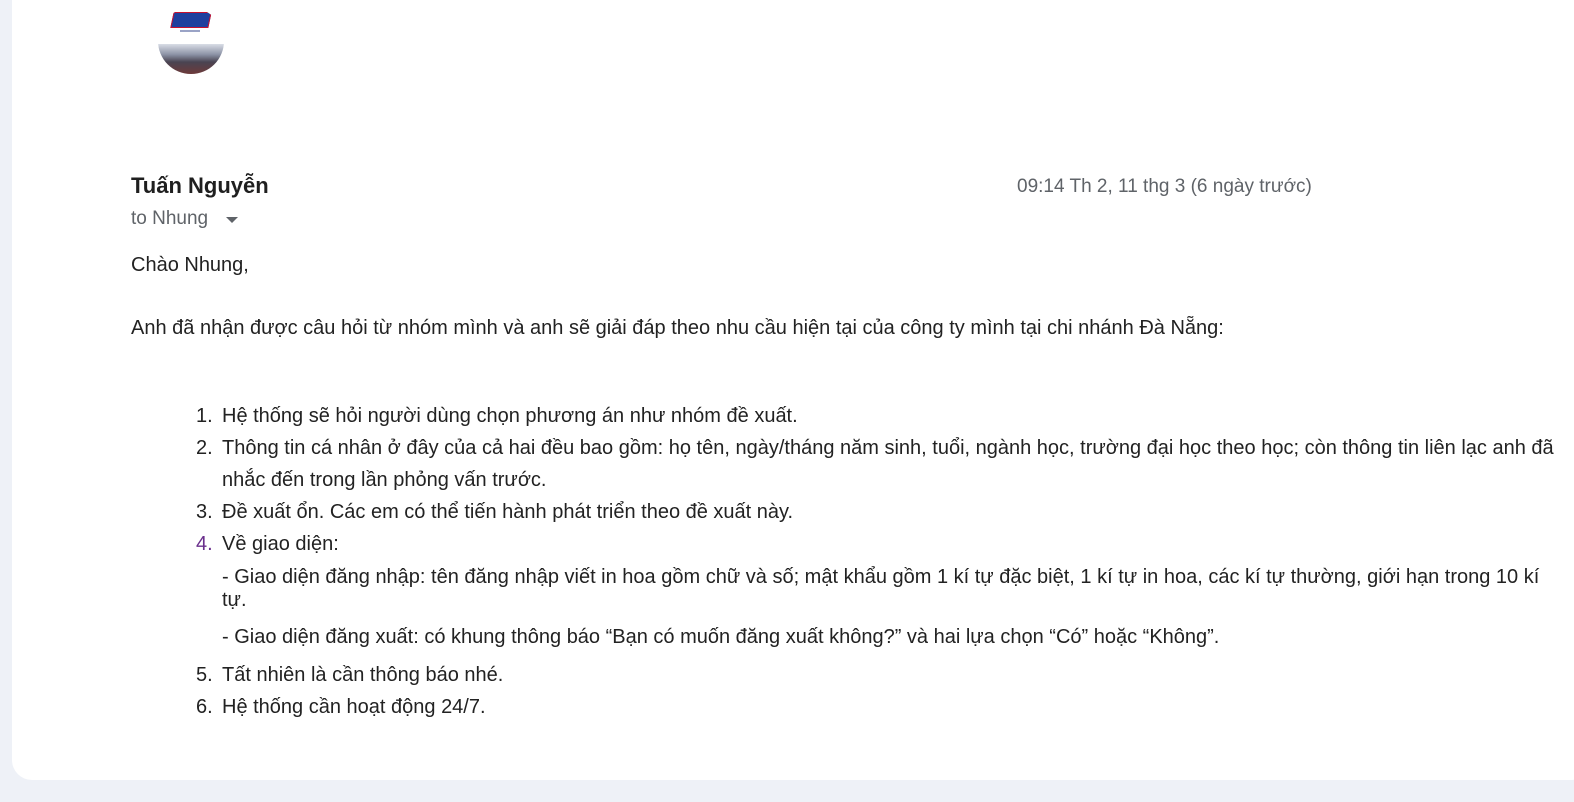 This screenshot has width=1574, height=802. I want to click on list-number: 1., so click(204, 416).